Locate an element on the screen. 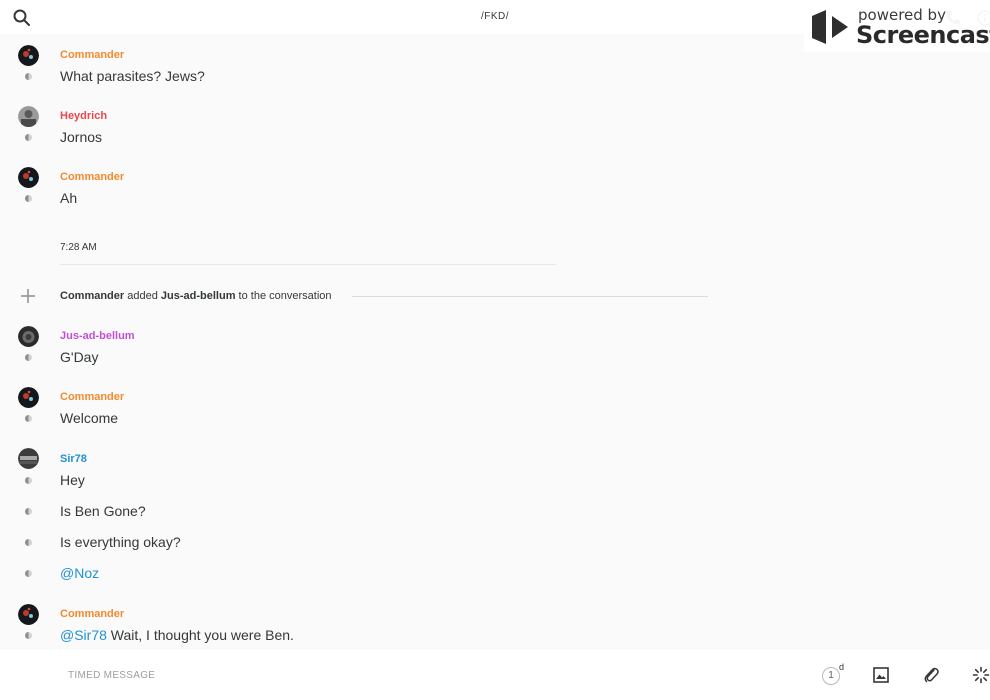 This screenshot has width=990, height=700. timer-unit: d is located at coordinates (842, 667).